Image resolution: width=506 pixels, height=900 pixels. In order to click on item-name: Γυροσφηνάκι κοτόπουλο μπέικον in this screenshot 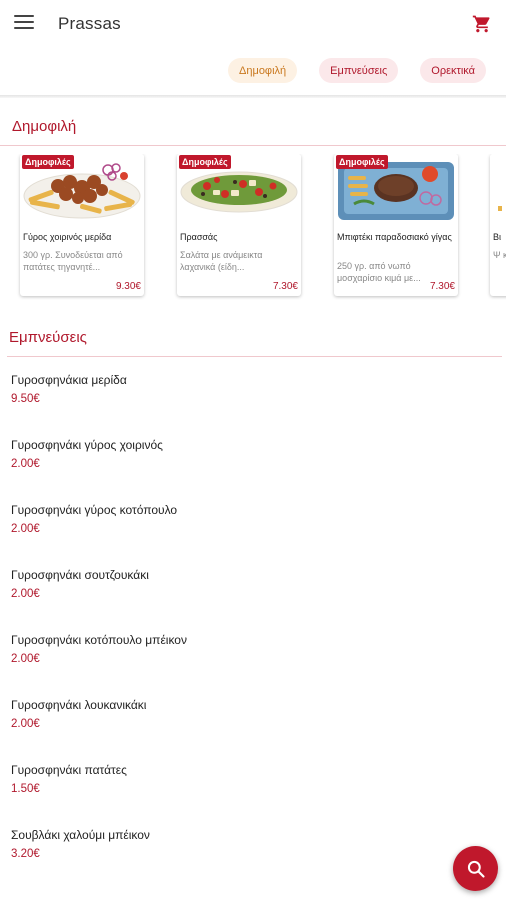, I will do `click(99, 640)`.